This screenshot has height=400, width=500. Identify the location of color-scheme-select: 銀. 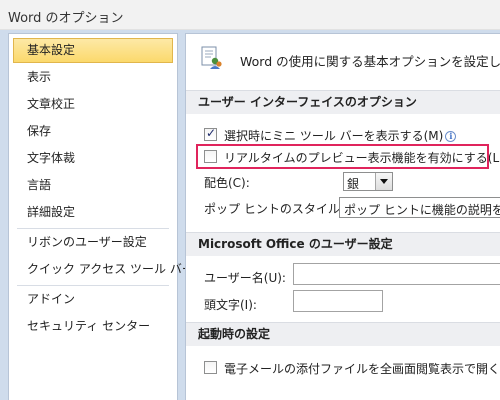
(368, 181).